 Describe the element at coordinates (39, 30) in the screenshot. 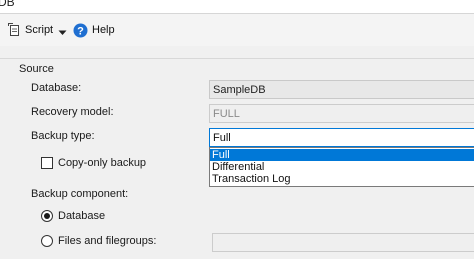

I see `script-label: Script` at that location.